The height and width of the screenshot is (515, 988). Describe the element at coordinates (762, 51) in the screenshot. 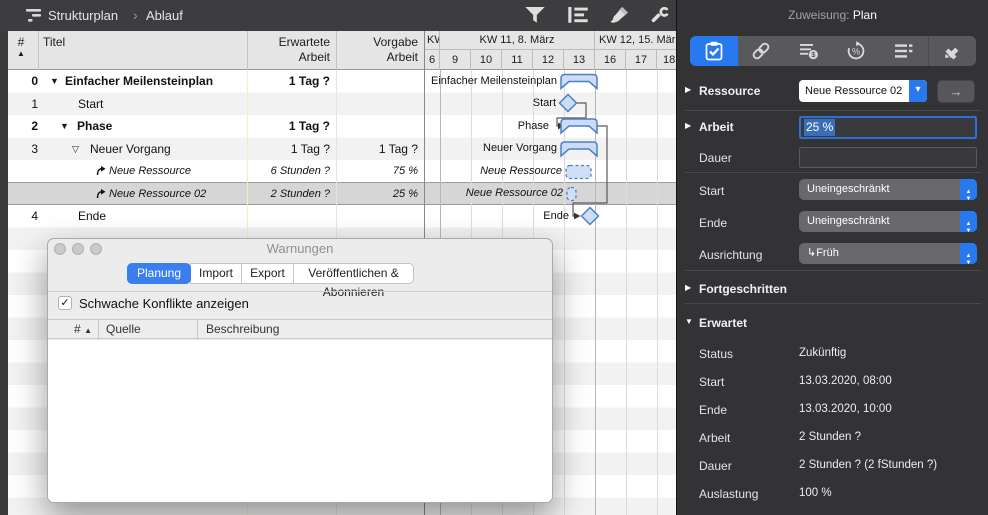

I see `tab-connections` at that location.